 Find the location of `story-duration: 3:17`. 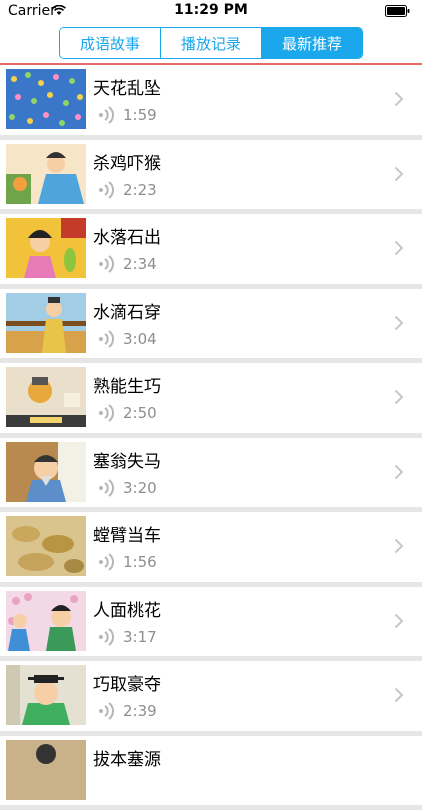

story-duration: 3:17 is located at coordinates (140, 637).